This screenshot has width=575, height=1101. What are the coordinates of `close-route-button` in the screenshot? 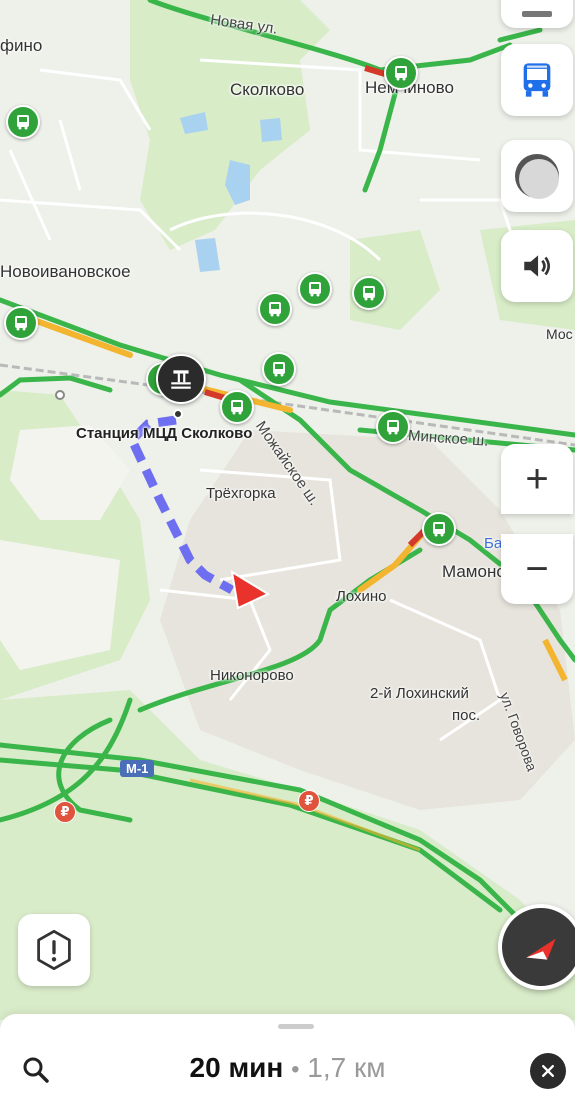 It's located at (548, 1071).